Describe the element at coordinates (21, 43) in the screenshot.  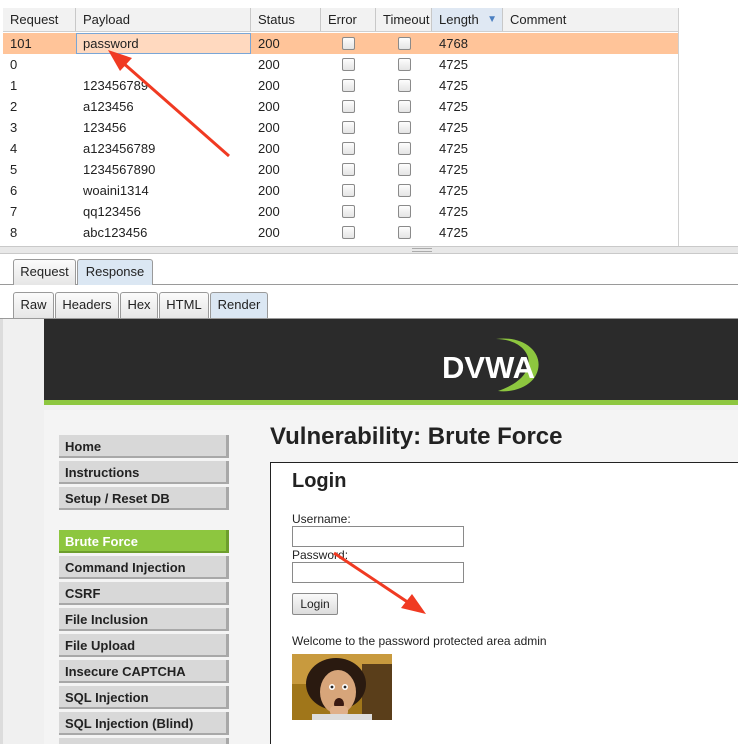
I see `cell-request: 101` at that location.